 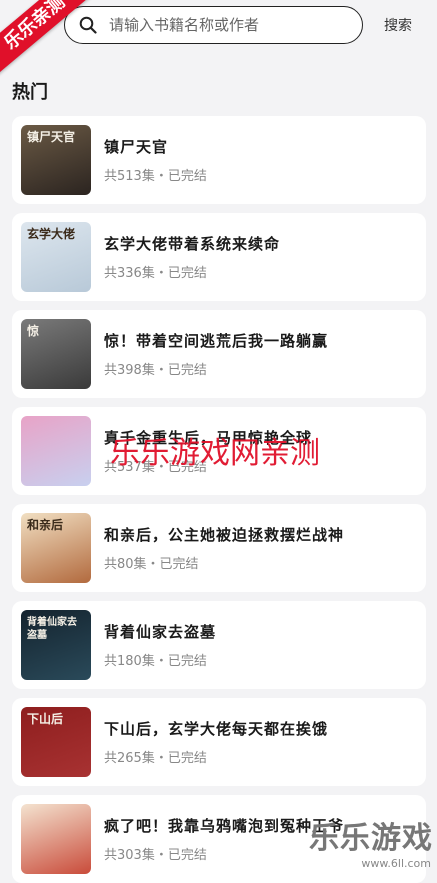 What do you see at coordinates (33, 331) in the screenshot?
I see `book-cover-text: 惊` at bounding box center [33, 331].